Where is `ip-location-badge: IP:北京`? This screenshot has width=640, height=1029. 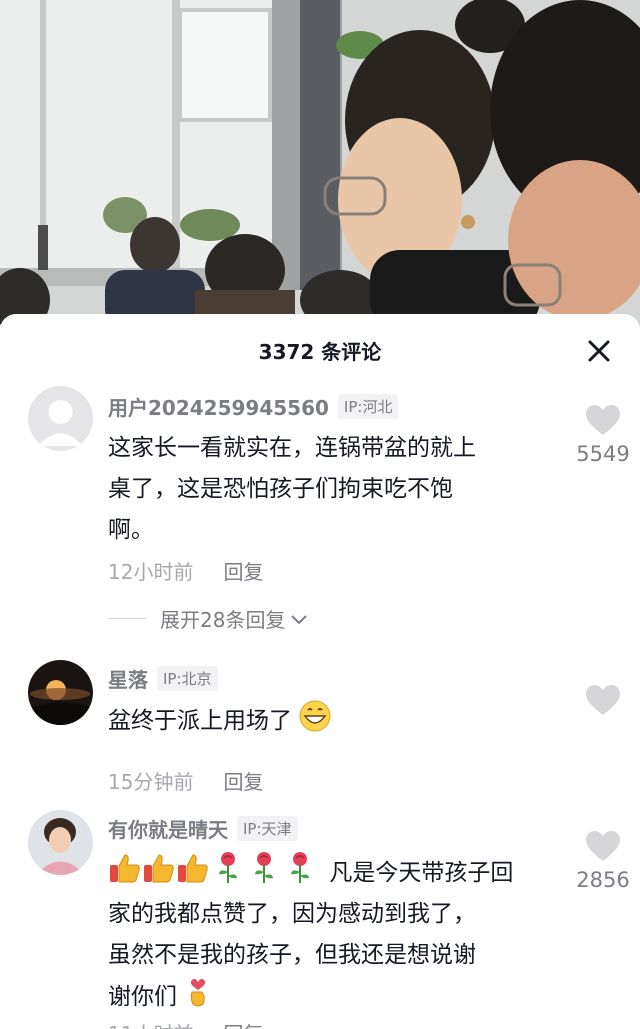 ip-location-badge: IP:北京 is located at coordinates (187, 678).